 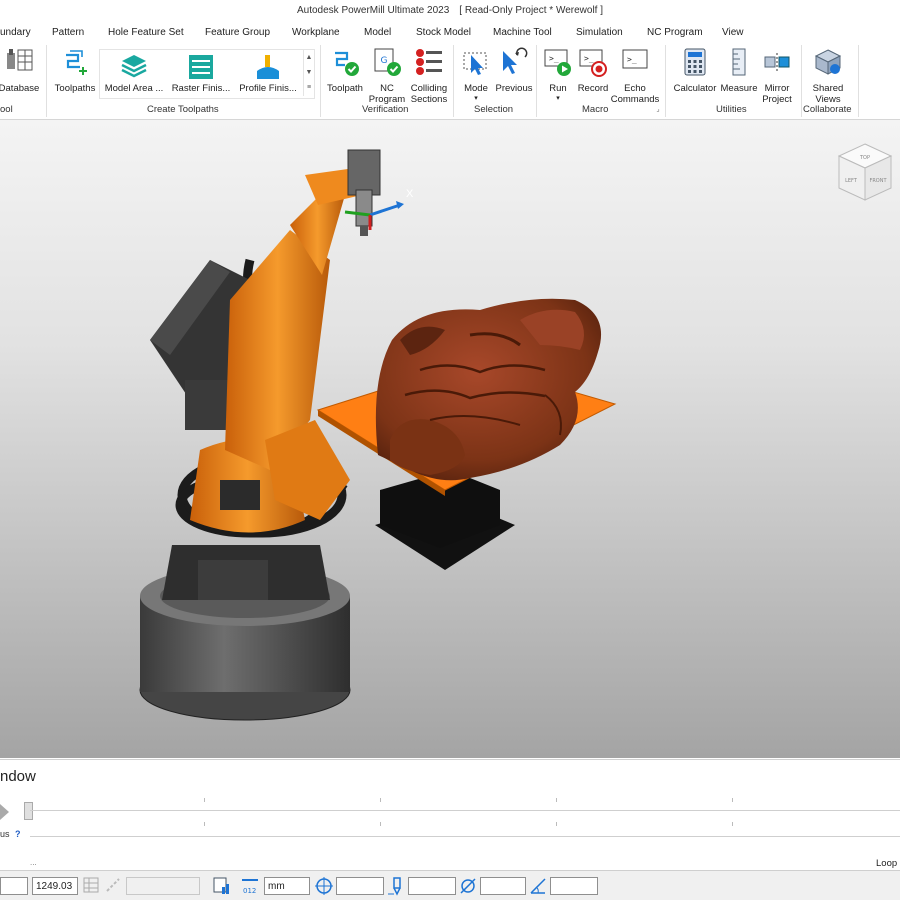 I want to click on werewolf-workpiece, so click(x=488, y=389).